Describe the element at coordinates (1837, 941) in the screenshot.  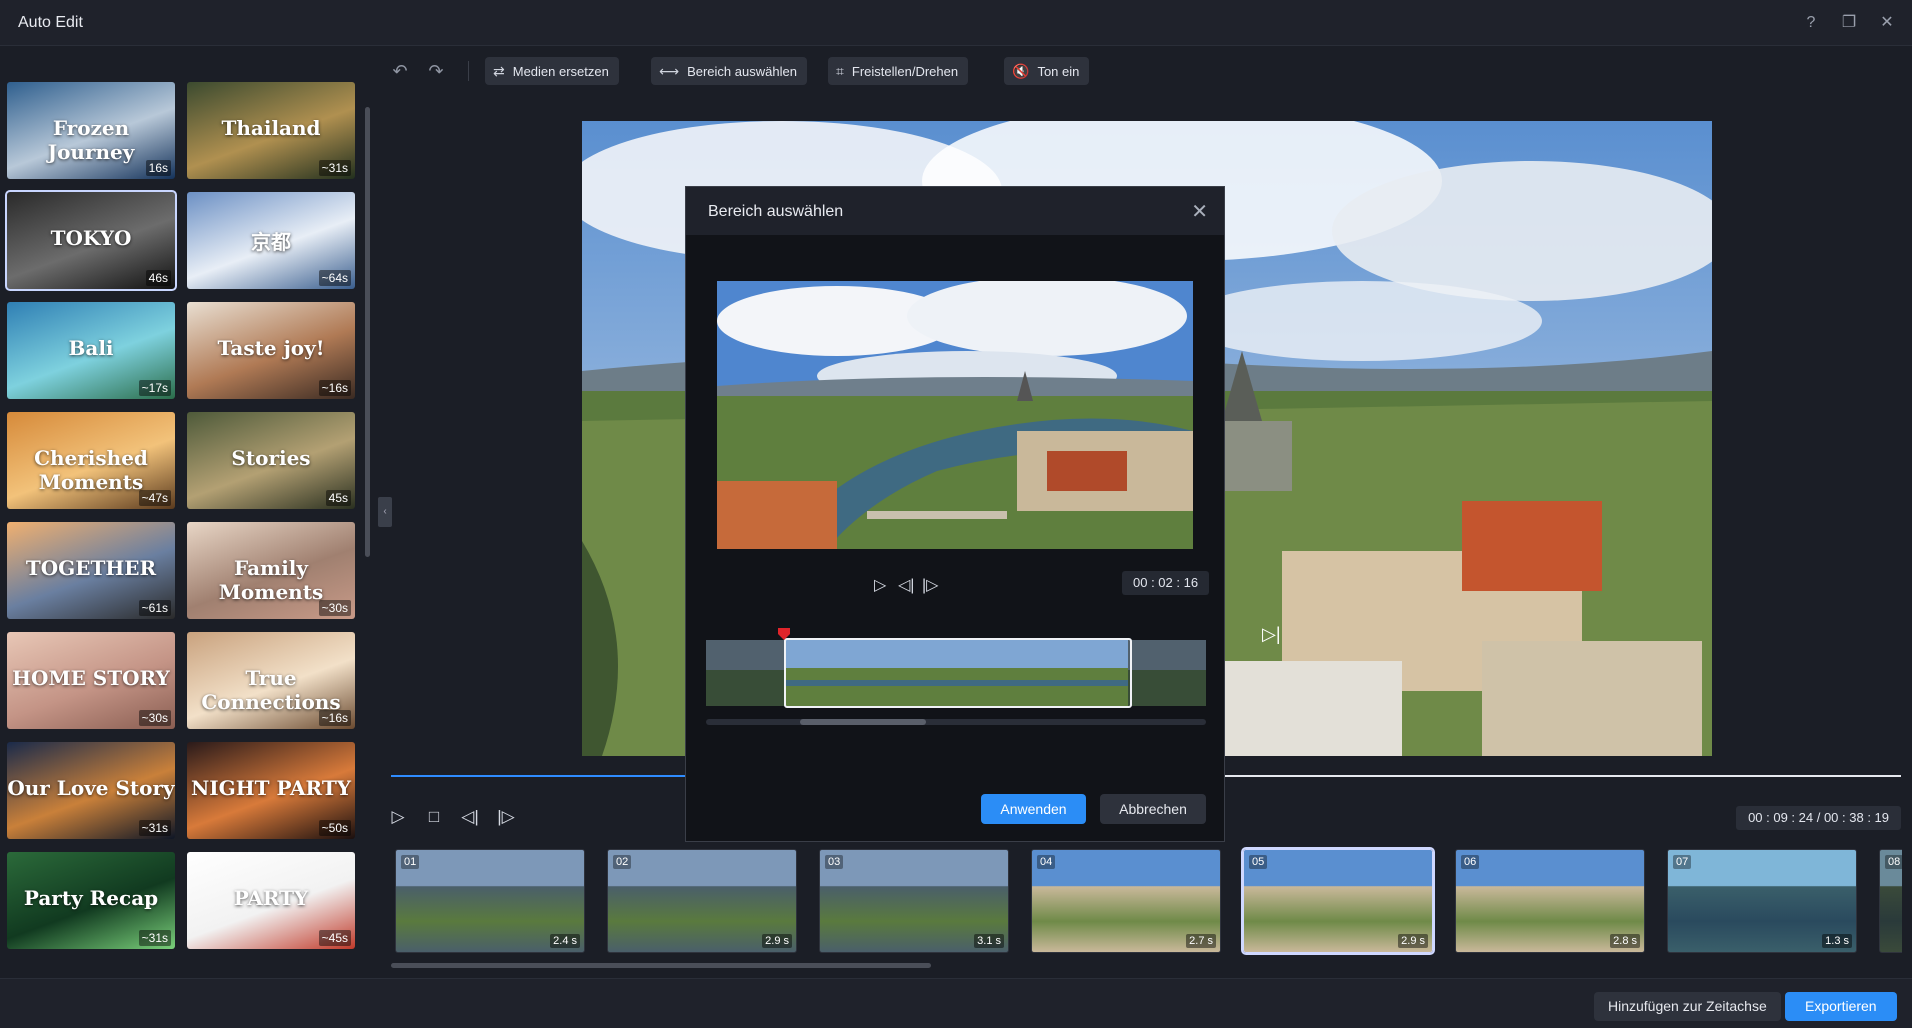
I see `clip-duration: 1.3 s` at that location.